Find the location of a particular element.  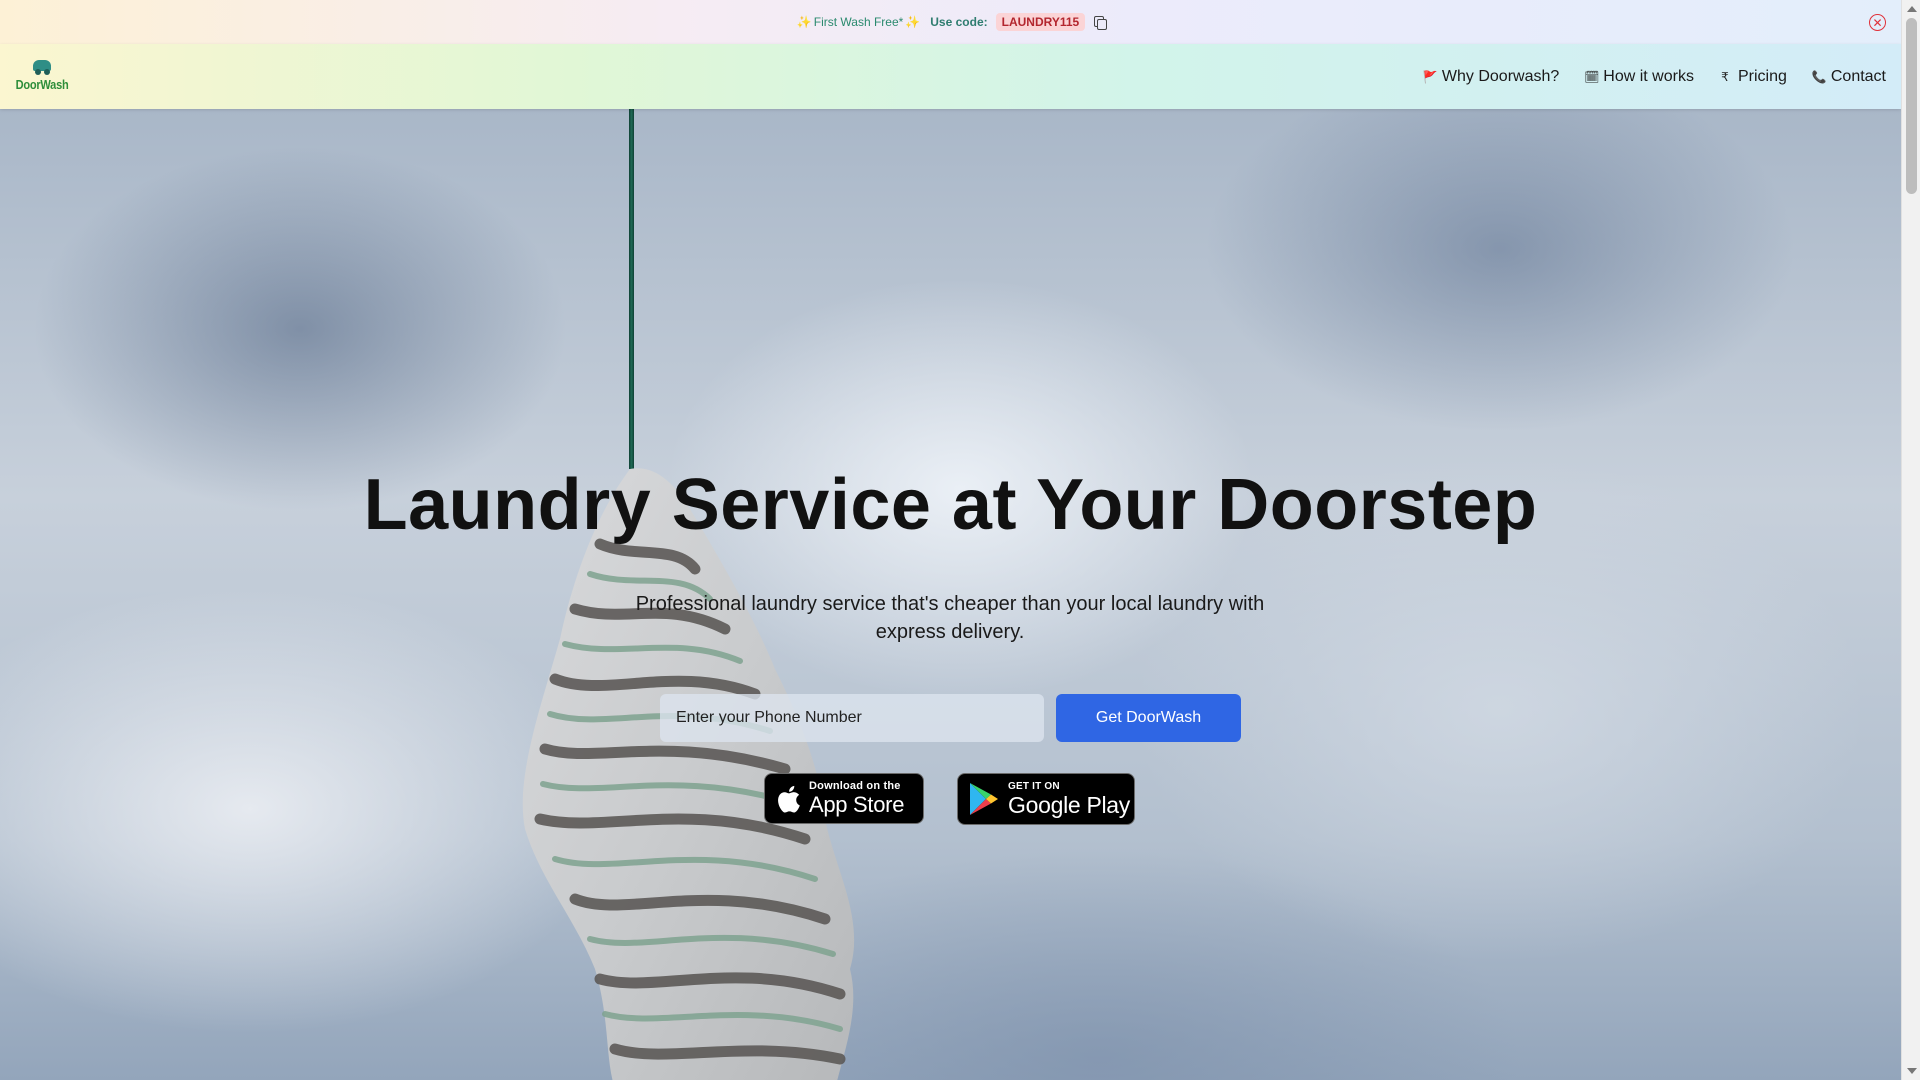

app-store-badge: Download on the App Store is located at coordinates (844, 798).